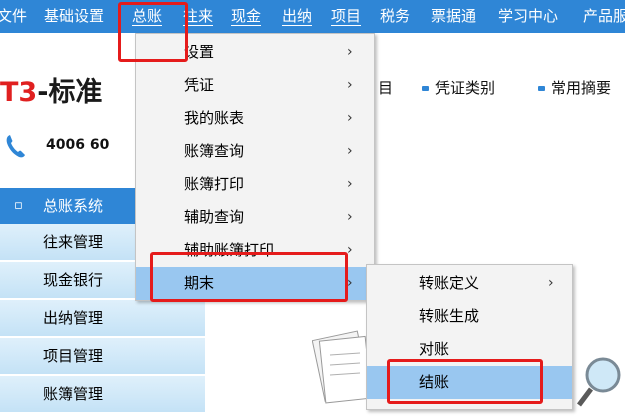  What do you see at coordinates (18, 205) in the screenshot?
I see `collapse-icon: ▫` at bounding box center [18, 205].